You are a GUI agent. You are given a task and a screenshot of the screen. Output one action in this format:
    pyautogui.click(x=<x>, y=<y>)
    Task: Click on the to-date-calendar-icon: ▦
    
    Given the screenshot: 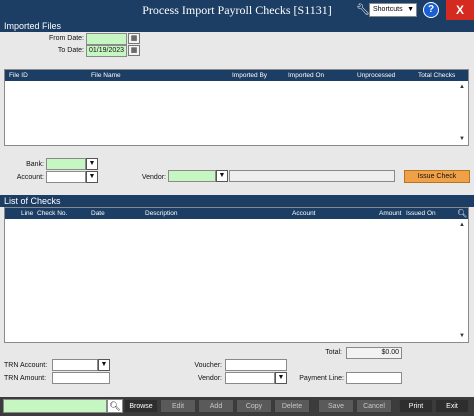 What is the action you would take?
    pyautogui.click(x=134, y=50)
    